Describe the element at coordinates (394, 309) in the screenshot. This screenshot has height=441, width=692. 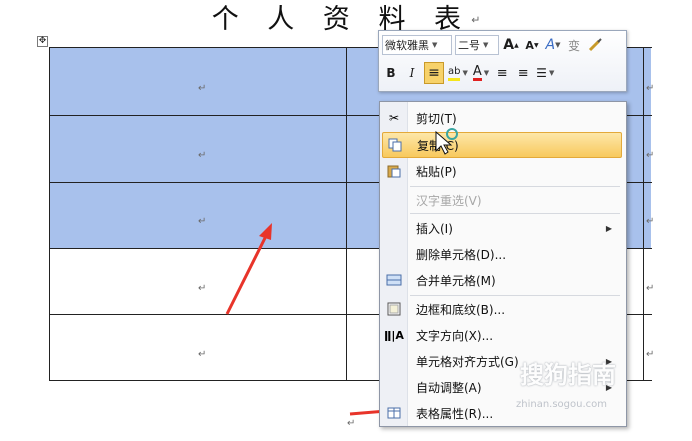
I see `borders-icon` at that location.